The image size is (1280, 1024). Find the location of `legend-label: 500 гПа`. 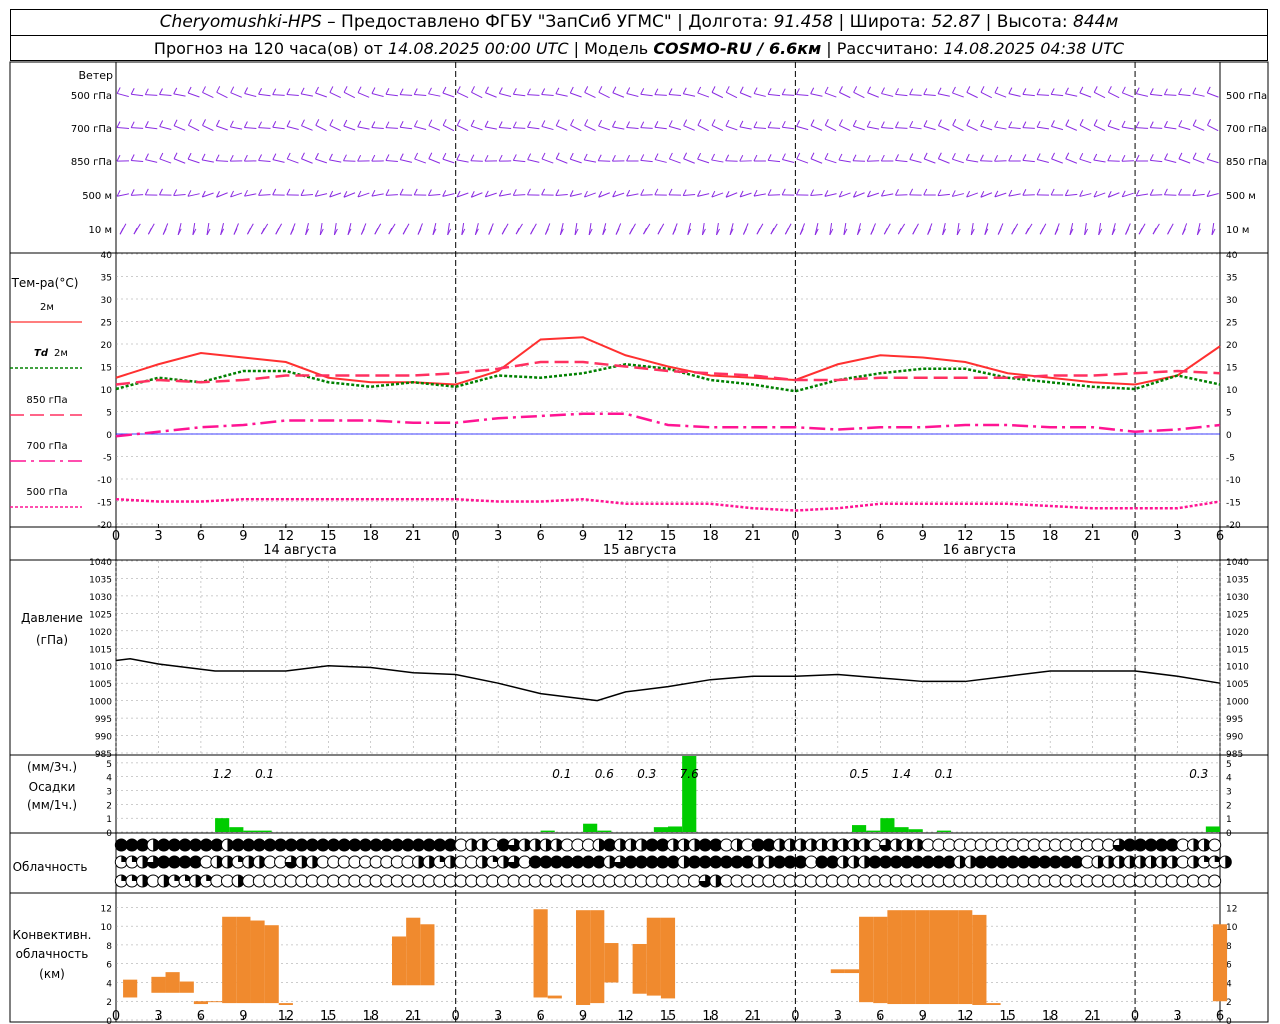

legend-label: 500 гПа is located at coordinates (46, 492).